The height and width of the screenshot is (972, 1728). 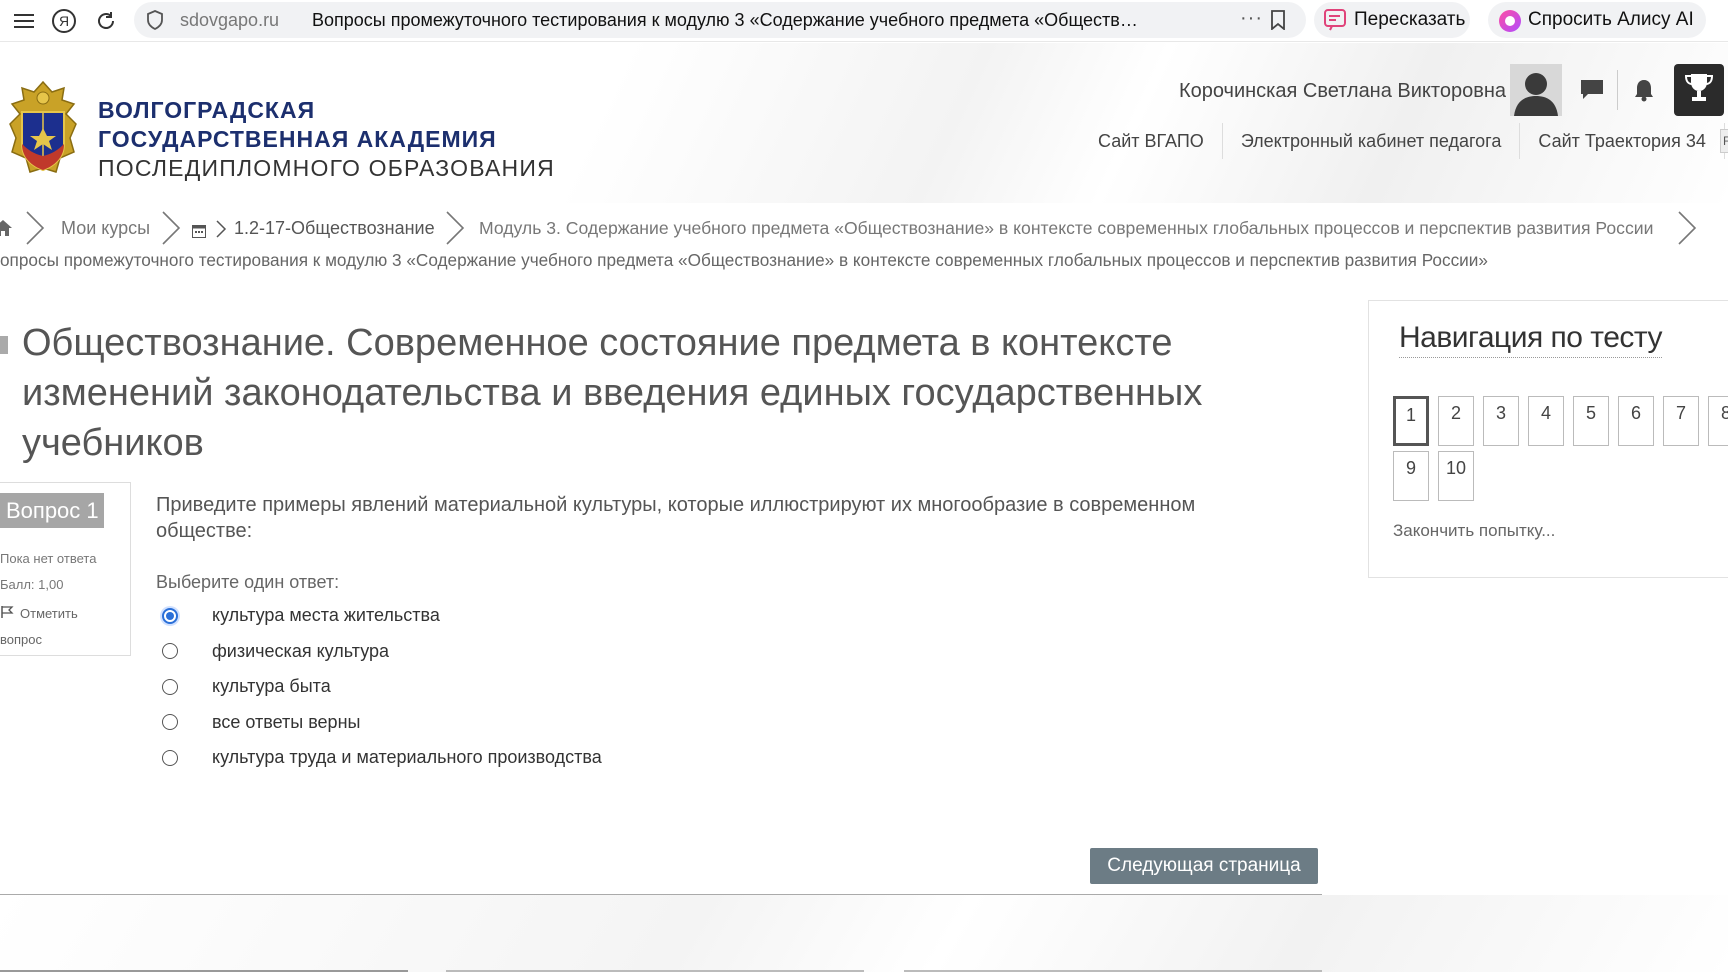 I want to click on quiz-nav-button: 5, so click(x=1591, y=421).